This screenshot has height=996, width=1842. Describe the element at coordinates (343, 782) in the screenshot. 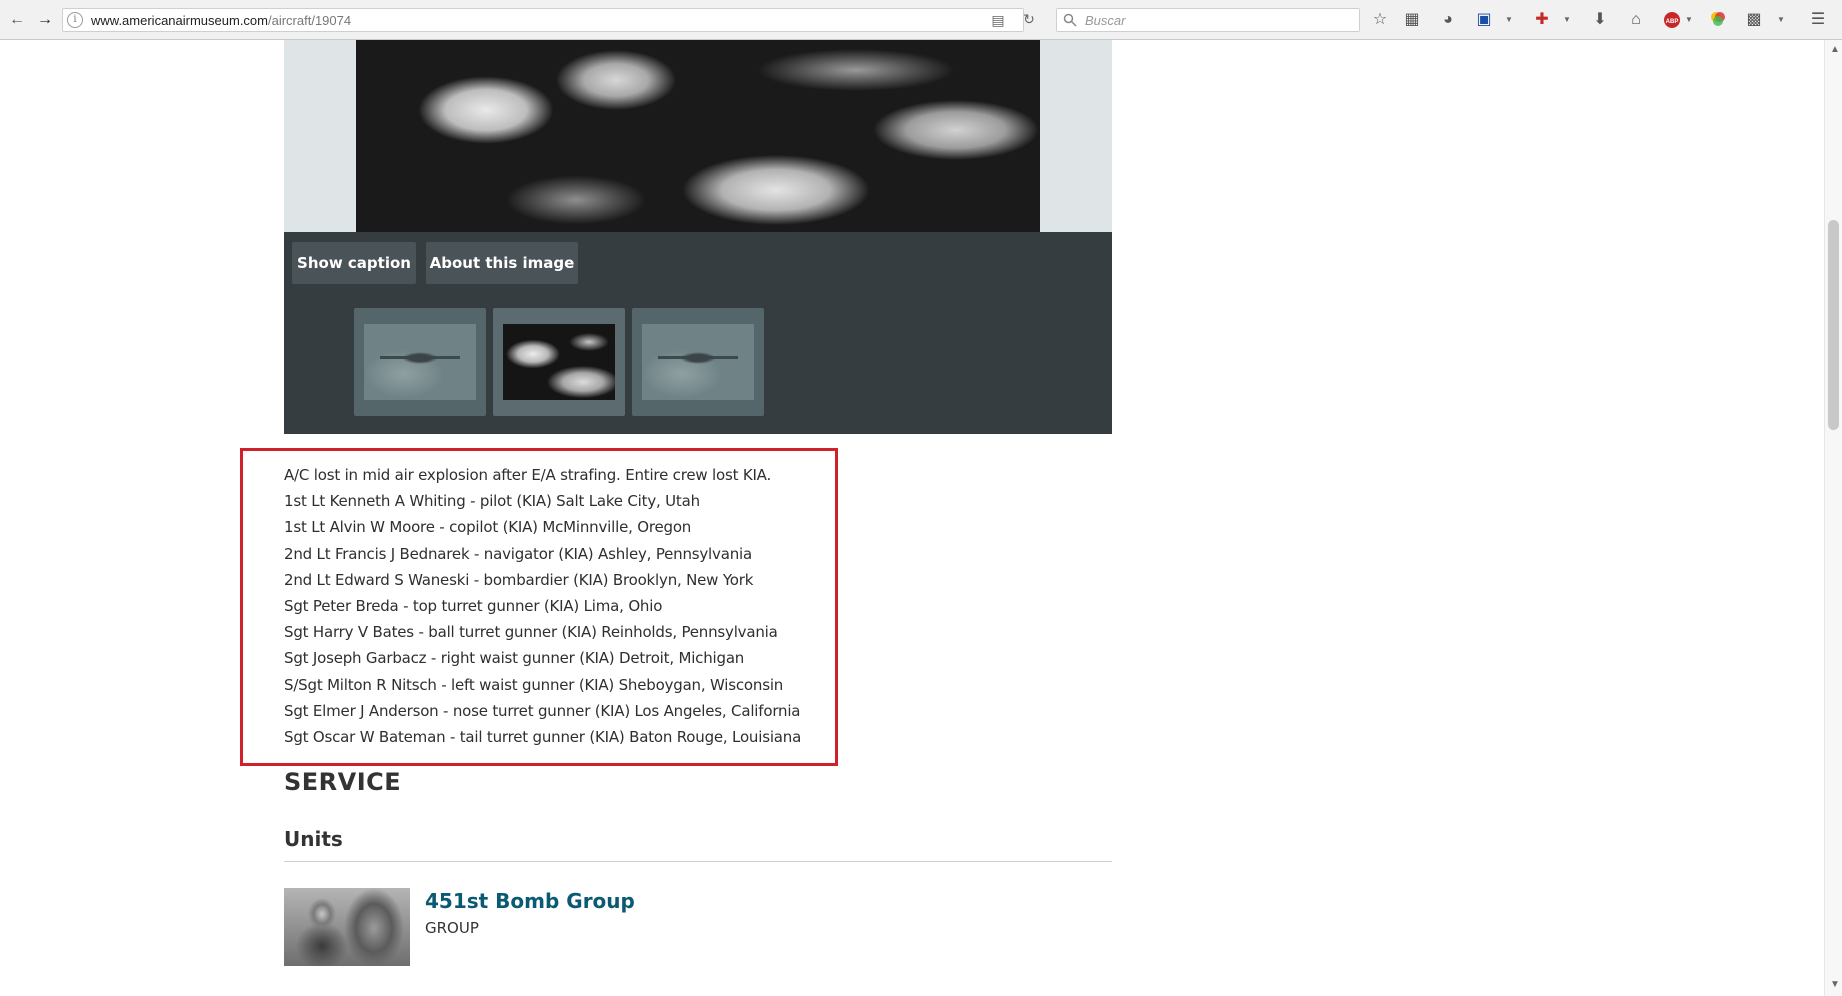

I see `service-heading: SERVICE` at that location.